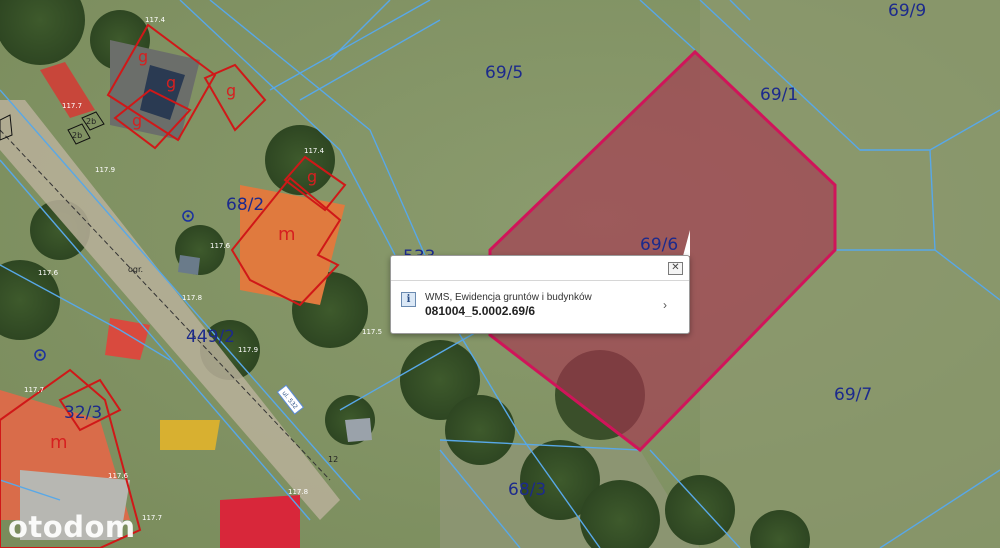  I want to click on parcel-id: 081004_5.0002.69/6, so click(480, 311).